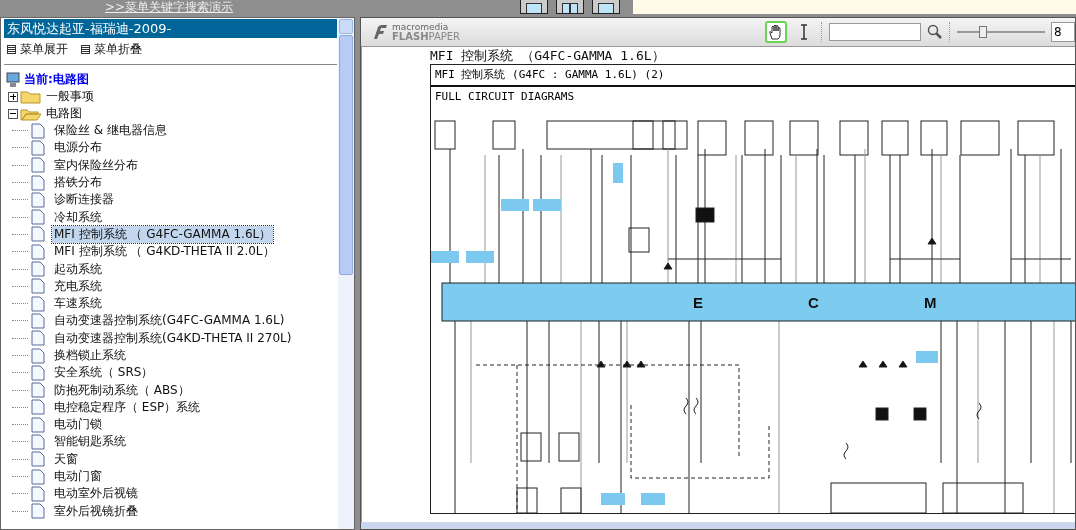  I want to click on expand-icon, so click(13, 96).